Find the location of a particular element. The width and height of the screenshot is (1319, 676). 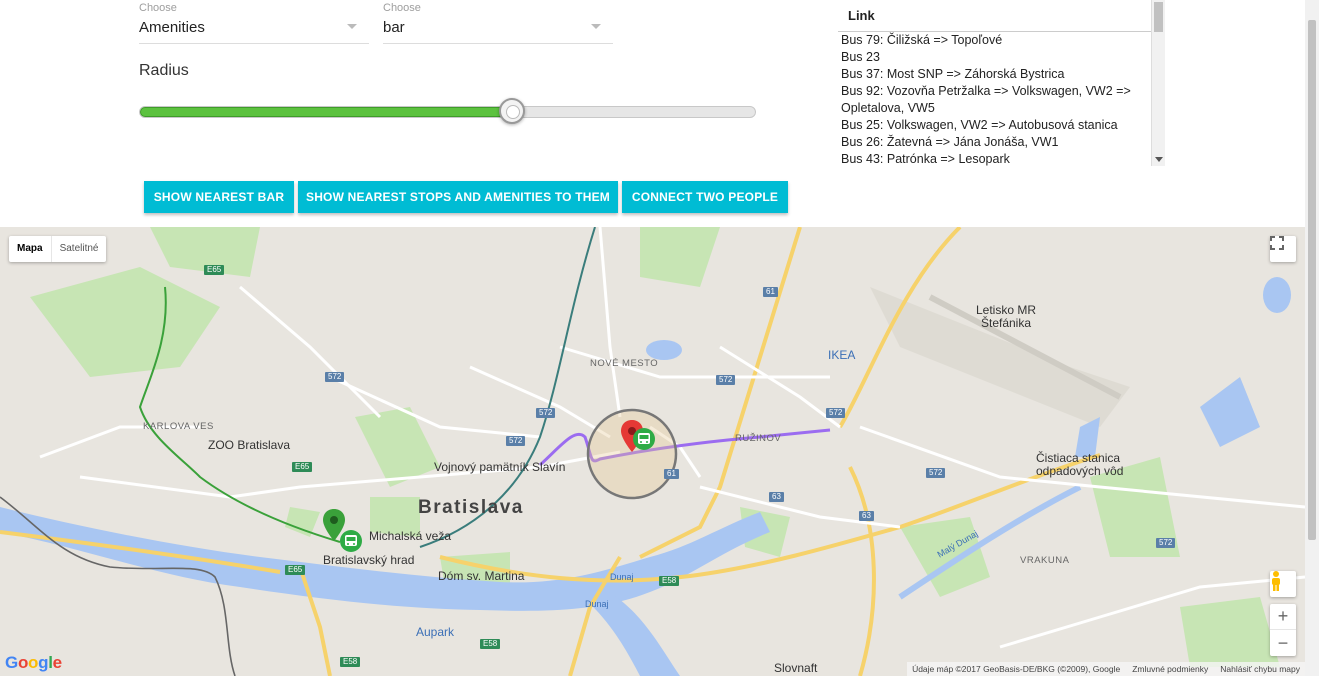

map-type-satellite-button: Satelitné is located at coordinates (79, 249).